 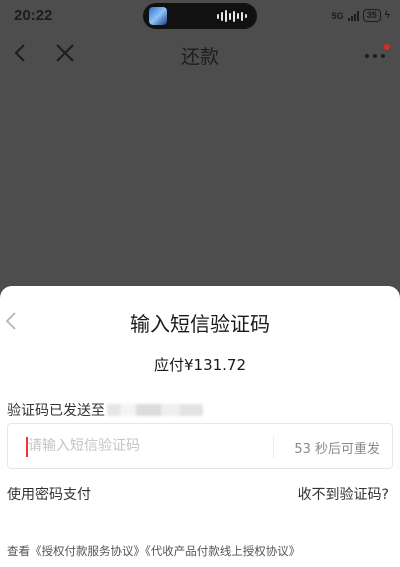 I want to click on more-button, so click(x=377, y=54).